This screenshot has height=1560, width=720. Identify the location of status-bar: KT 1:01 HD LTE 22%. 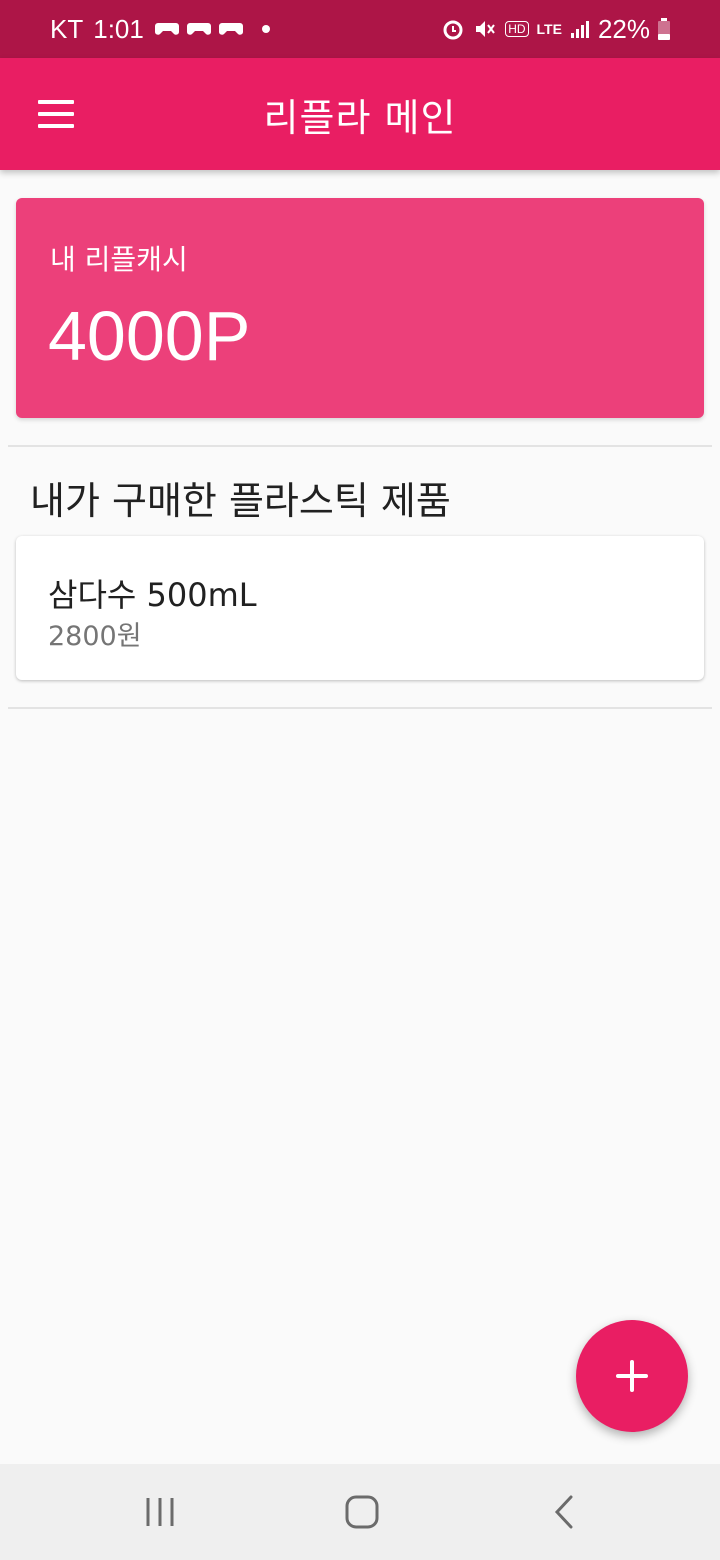
(360, 29).